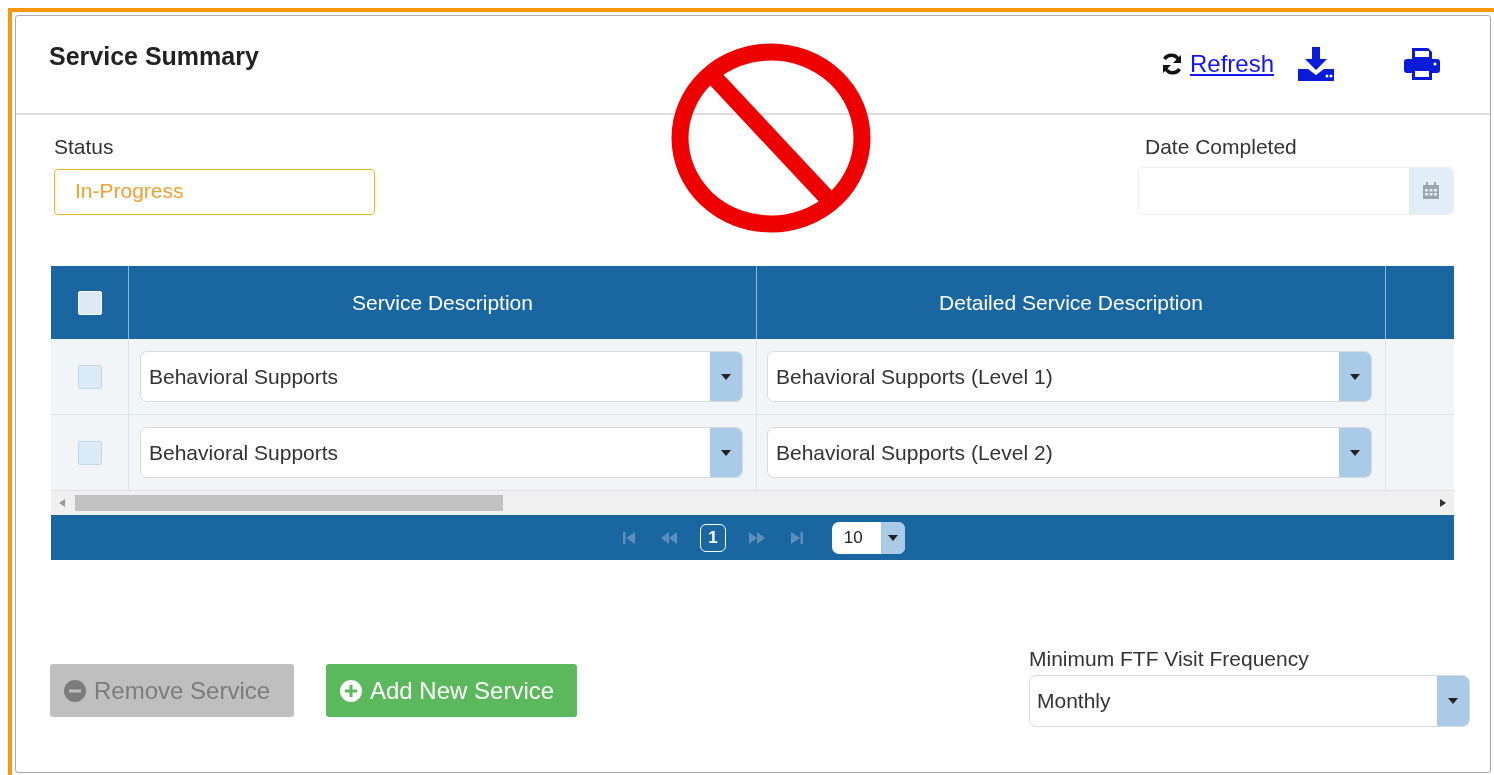 The width and height of the screenshot is (1494, 775). Describe the element at coordinates (84, 147) in the screenshot. I see `field-label: Status` at that location.